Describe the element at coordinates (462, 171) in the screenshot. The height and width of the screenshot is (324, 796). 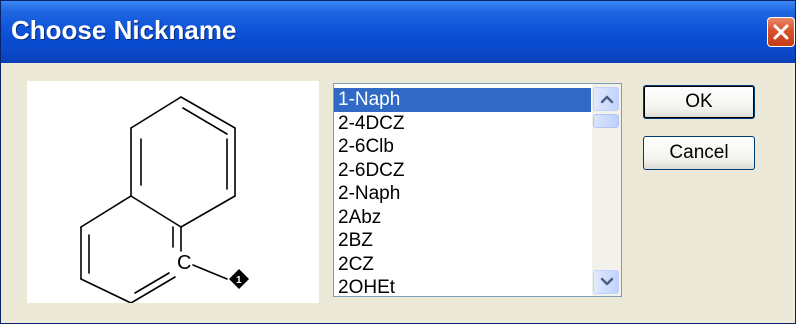
I see `list-item: 2-6DCZ` at that location.